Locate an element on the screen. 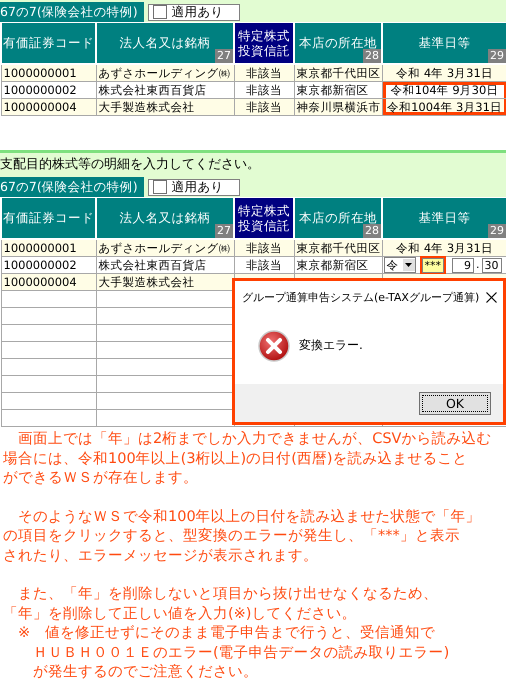 This screenshot has height=691, width=506. table-cell: 神奈川県横浜市 is located at coordinates (338, 107).